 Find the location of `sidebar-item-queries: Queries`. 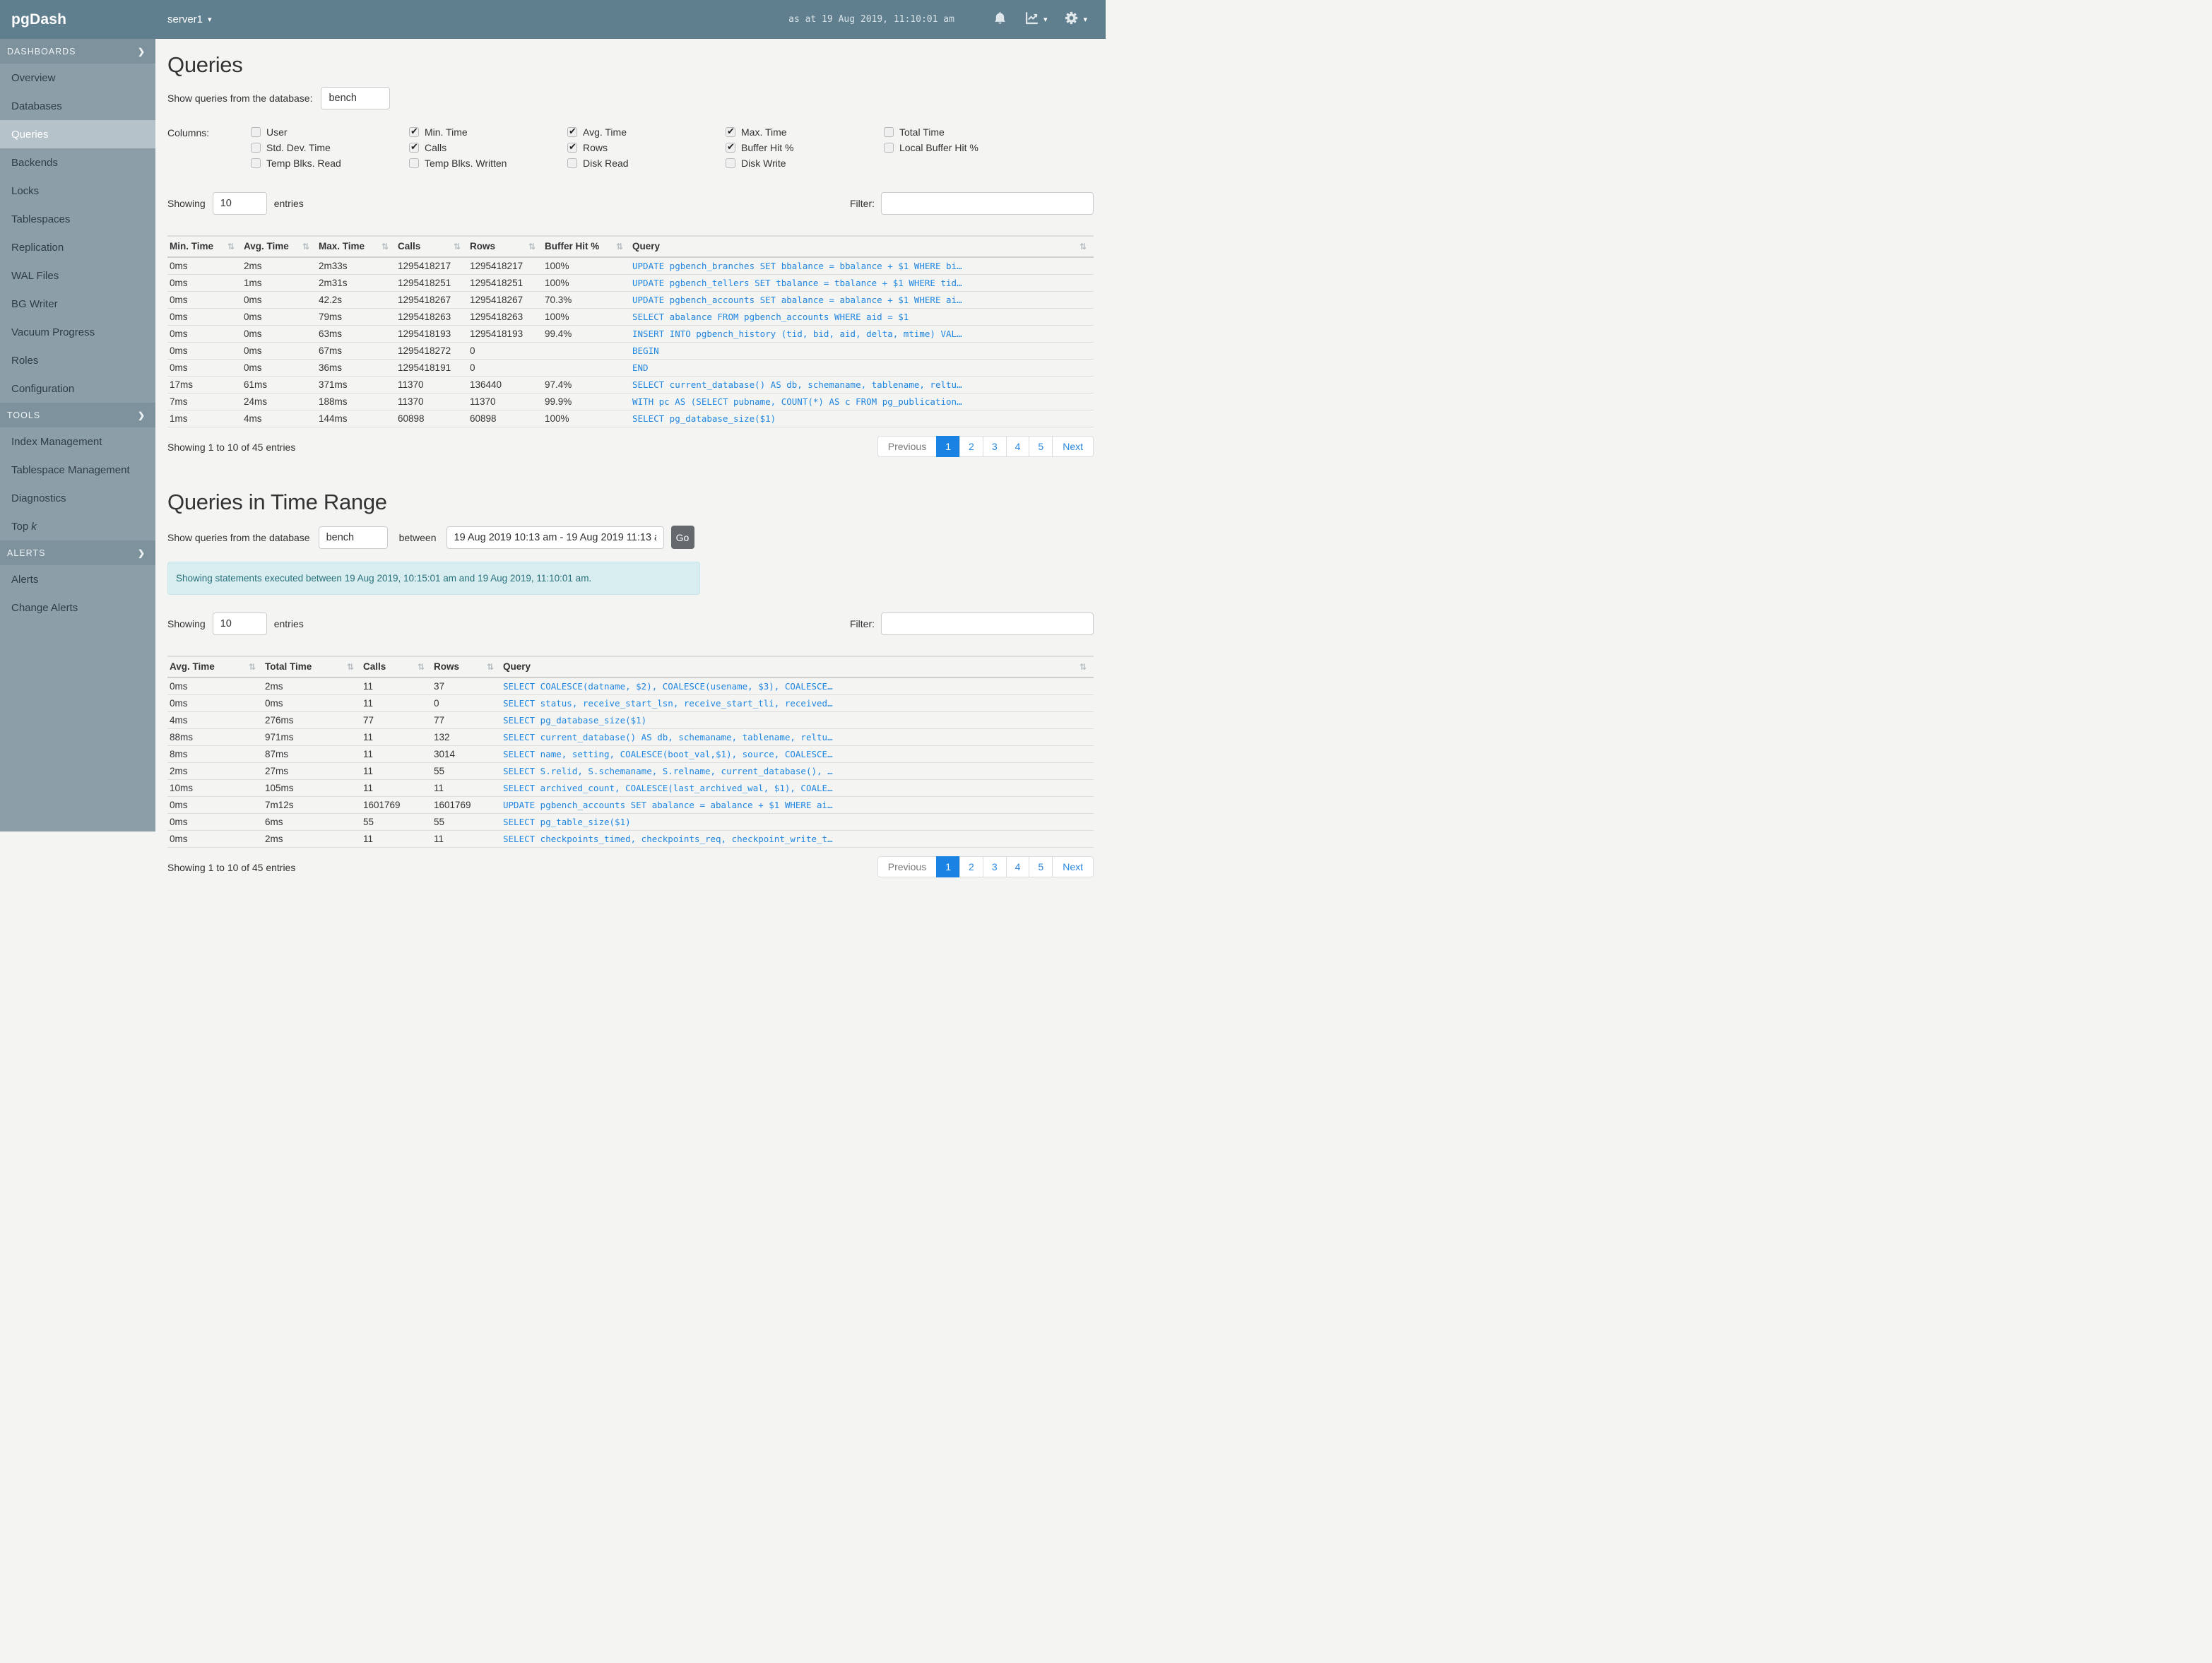

sidebar-item-queries: Queries is located at coordinates (77, 134).